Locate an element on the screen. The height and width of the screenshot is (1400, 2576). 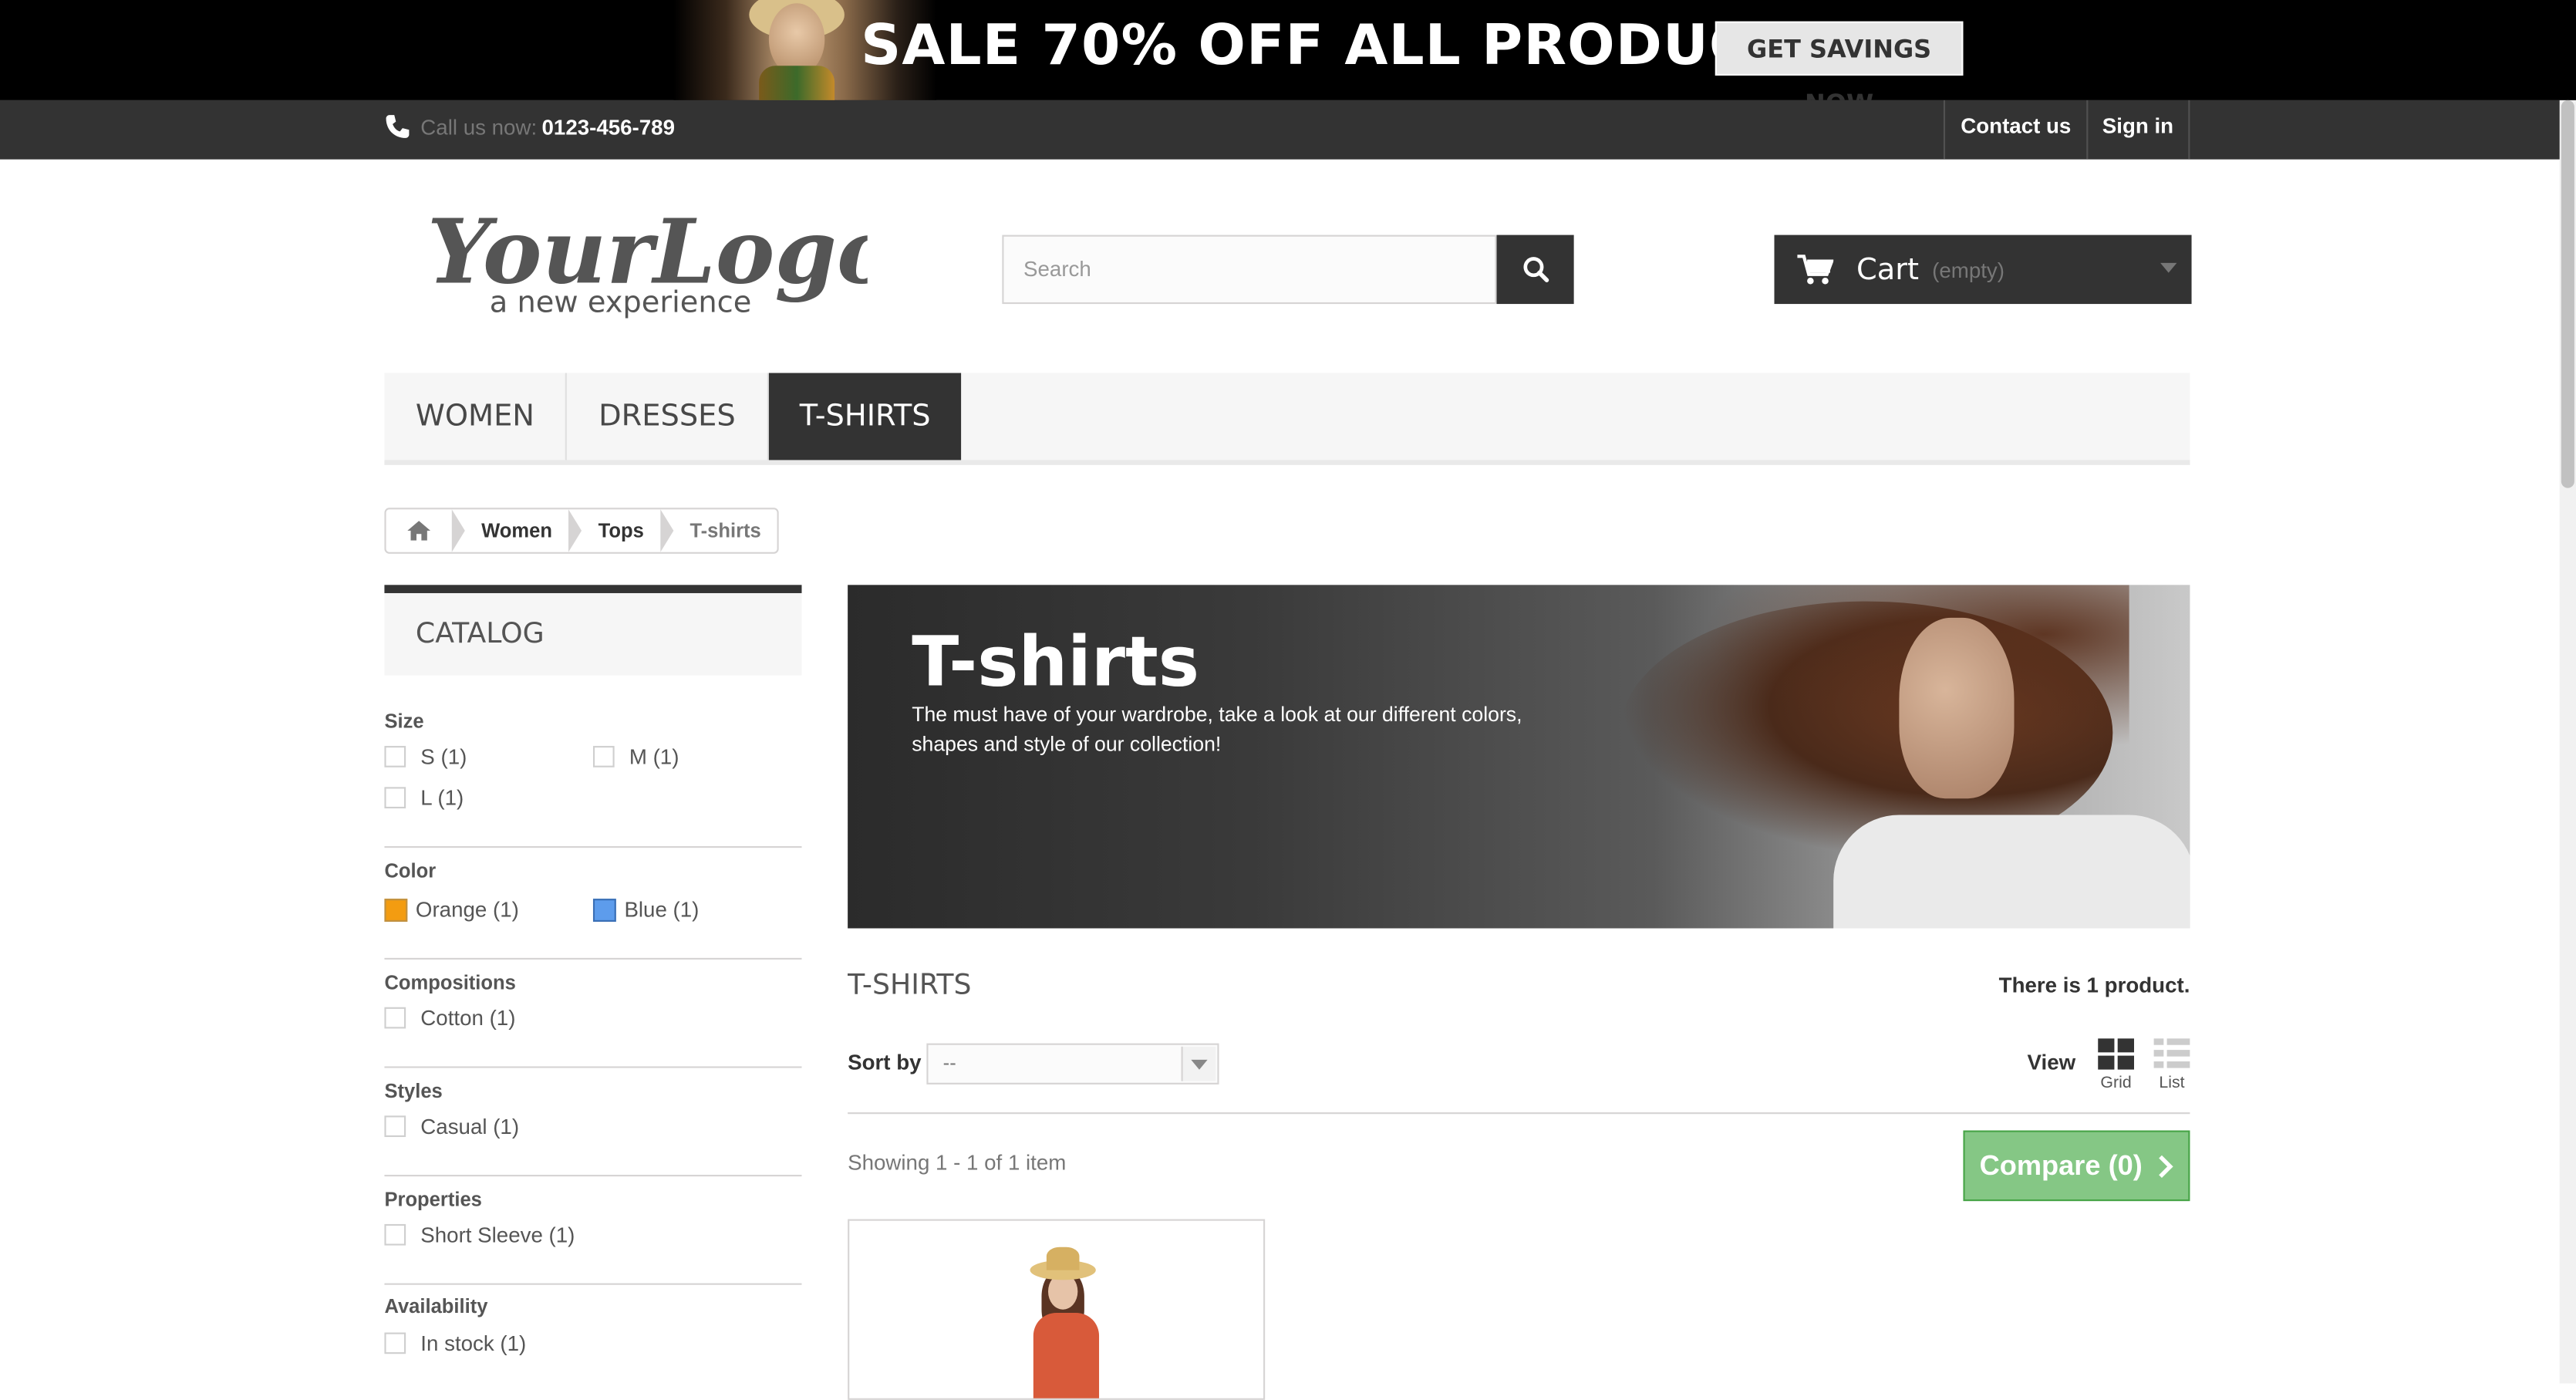
phone-info: Call us now: 0123-456-789 is located at coordinates (529, 126).